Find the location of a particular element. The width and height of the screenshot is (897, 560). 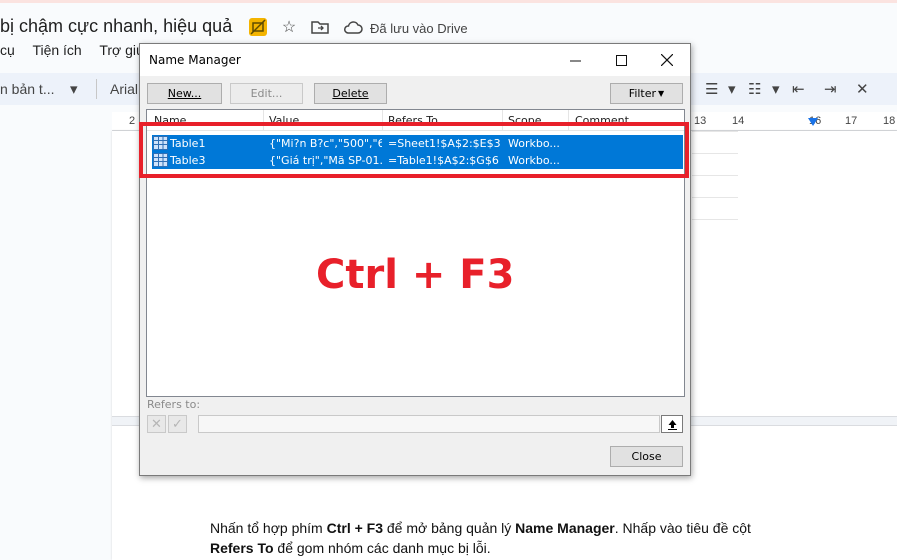

menu-bar: cụ Tiện ích Trợ giú is located at coordinates (79, 50).